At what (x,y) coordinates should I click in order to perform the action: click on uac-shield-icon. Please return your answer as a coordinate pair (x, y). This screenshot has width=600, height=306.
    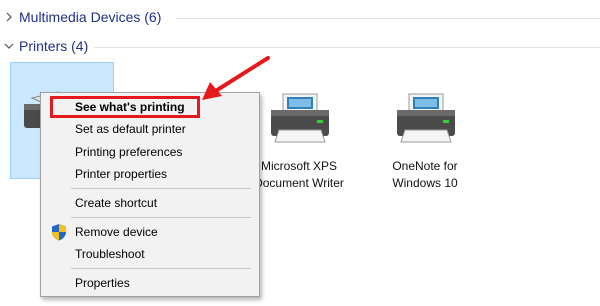
    Looking at the image, I should click on (59, 232).